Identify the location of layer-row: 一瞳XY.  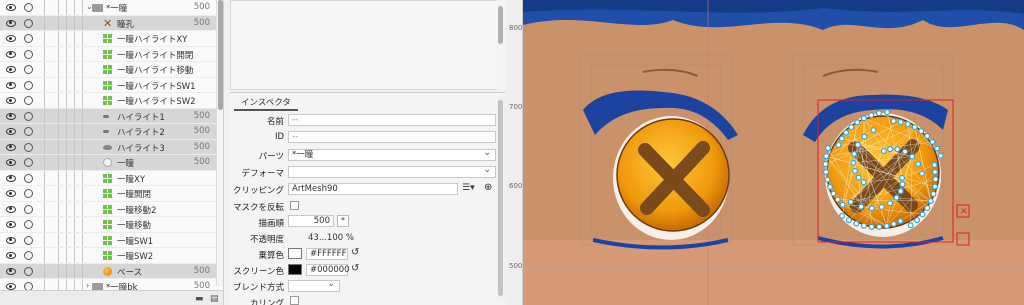
(108, 178).